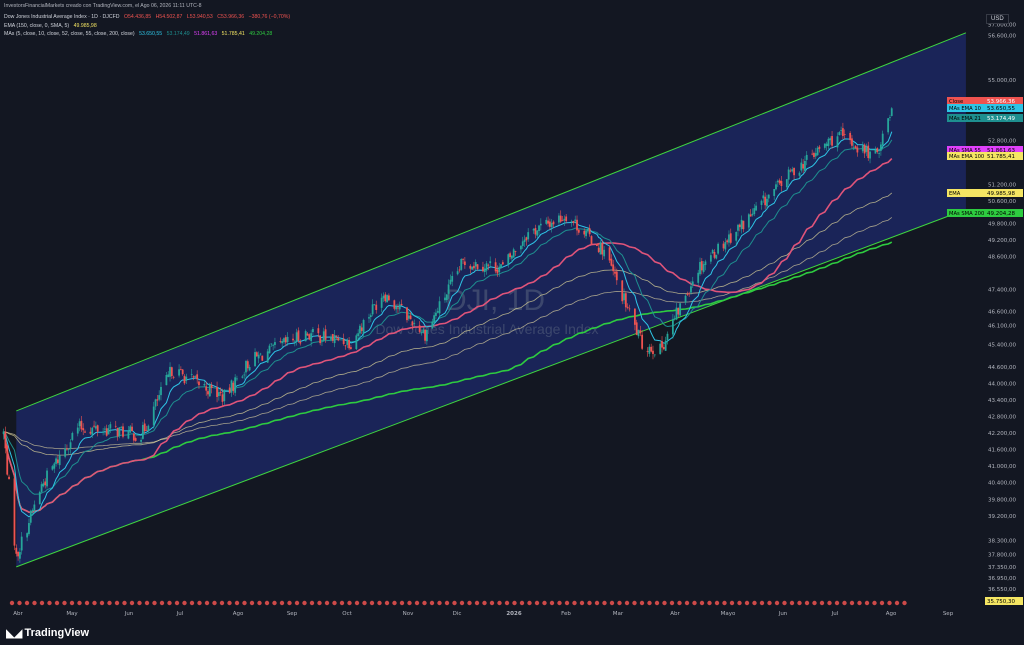  Describe the element at coordinates (1002, 517) in the screenshot. I see `price-tick-label: 39.200,00` at that location.